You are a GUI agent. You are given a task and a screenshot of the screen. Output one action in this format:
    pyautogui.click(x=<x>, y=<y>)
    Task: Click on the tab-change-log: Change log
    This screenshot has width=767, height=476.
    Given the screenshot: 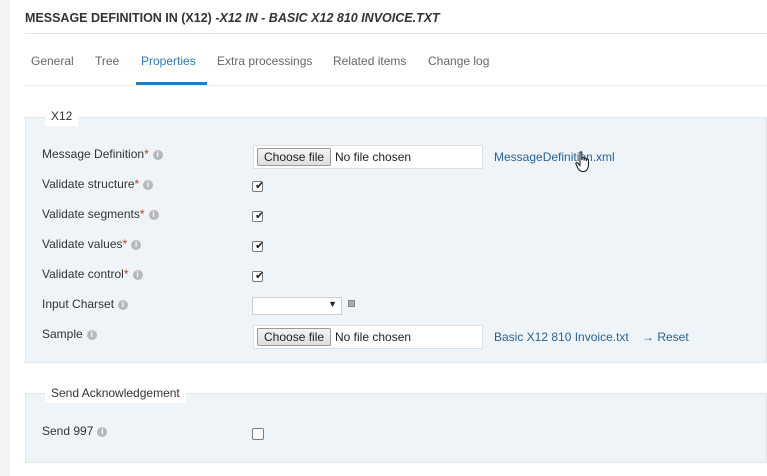 What is the action you would take?
    pyautogui.click(x=458, y=61)
    